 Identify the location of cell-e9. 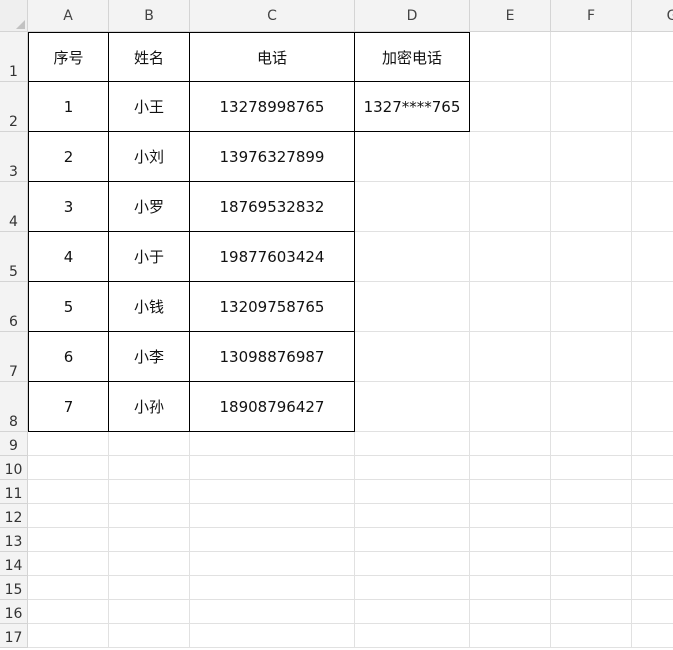
(510, 444).